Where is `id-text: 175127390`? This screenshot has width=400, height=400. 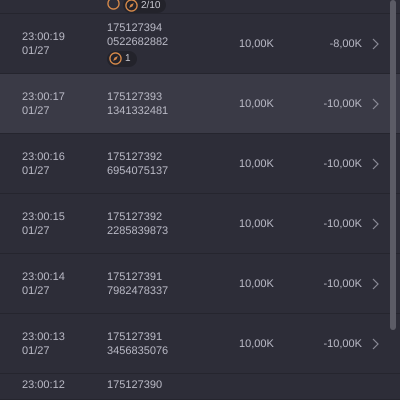
id-text: 175127390 is located at coordinates (135, 385).